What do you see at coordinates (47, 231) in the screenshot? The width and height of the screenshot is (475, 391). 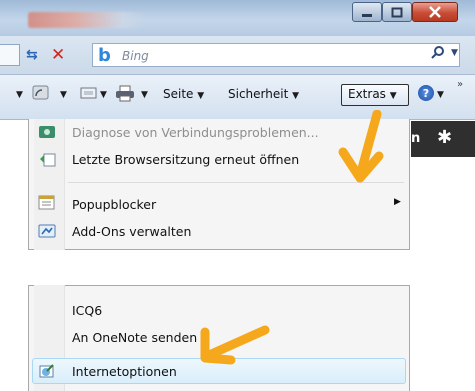 I see `addons-icon` at bounding box center [47, 231].